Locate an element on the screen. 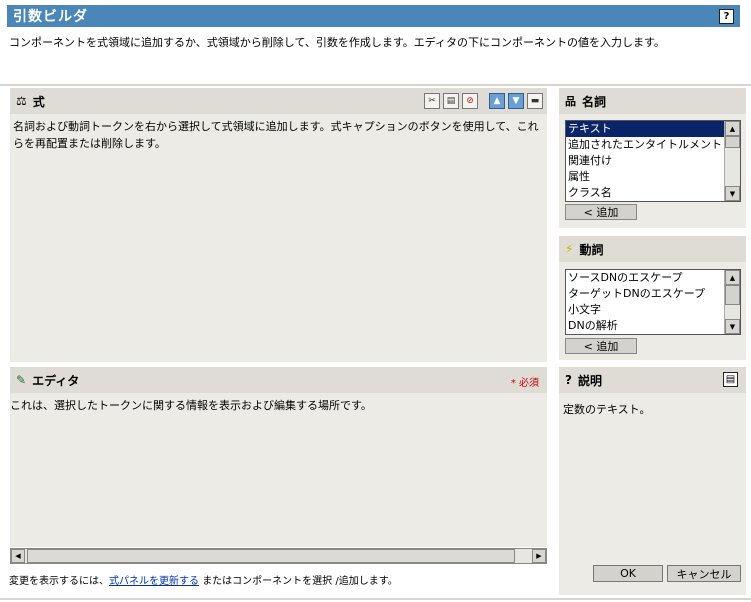  collapse-icon: ▬ is located at coordinates (535, 101).